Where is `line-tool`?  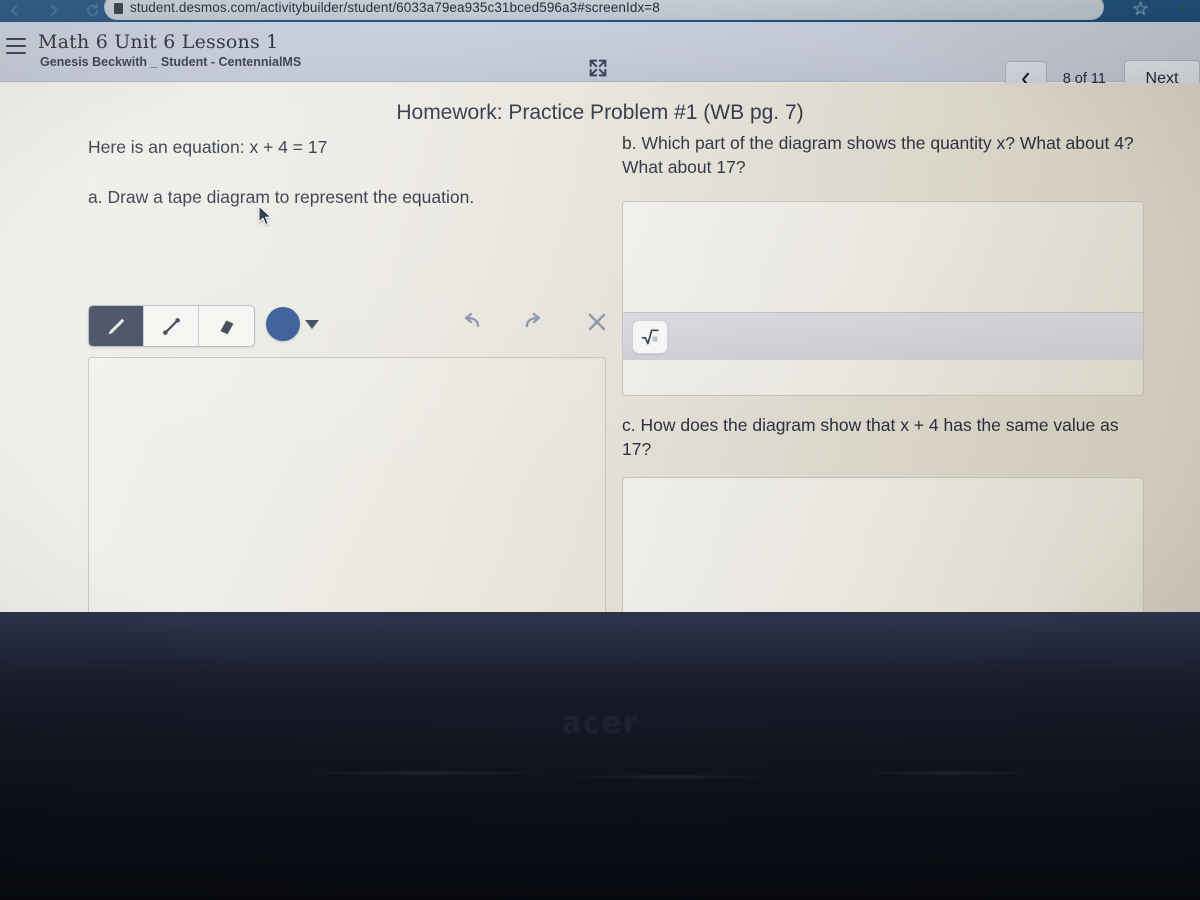 line-tool is located at coordinates (171, 326).